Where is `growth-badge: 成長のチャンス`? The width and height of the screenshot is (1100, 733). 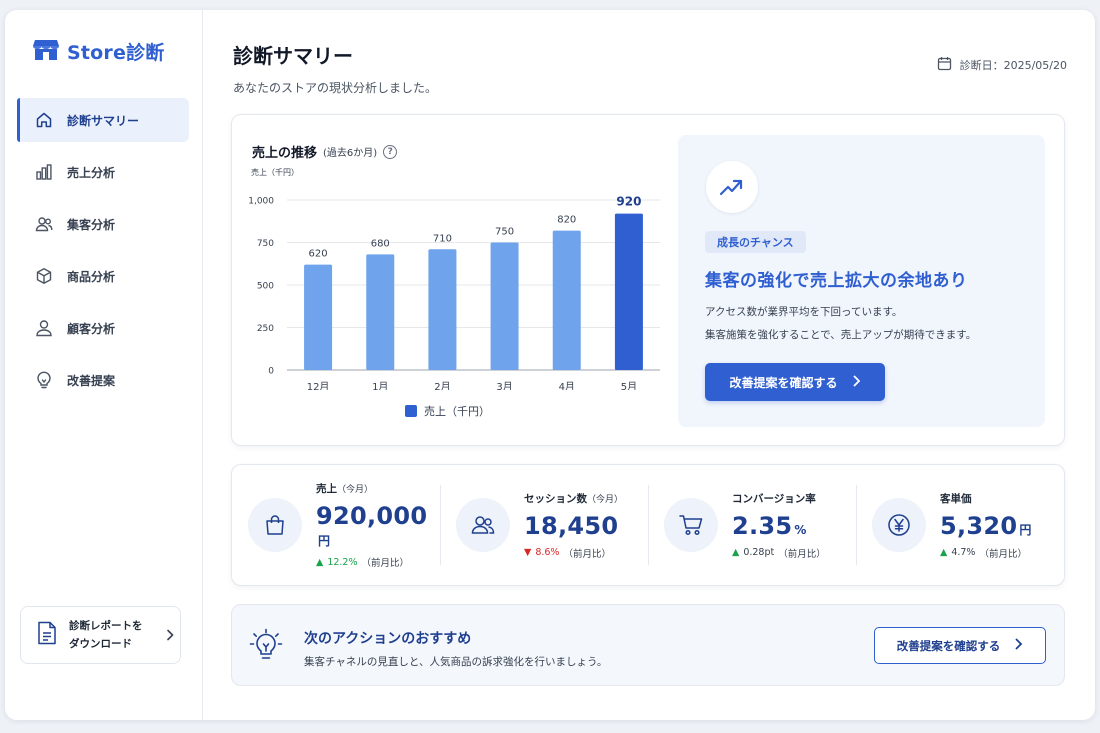
growth-badge: 成長のチャンス is located at coordinates (755, 242).